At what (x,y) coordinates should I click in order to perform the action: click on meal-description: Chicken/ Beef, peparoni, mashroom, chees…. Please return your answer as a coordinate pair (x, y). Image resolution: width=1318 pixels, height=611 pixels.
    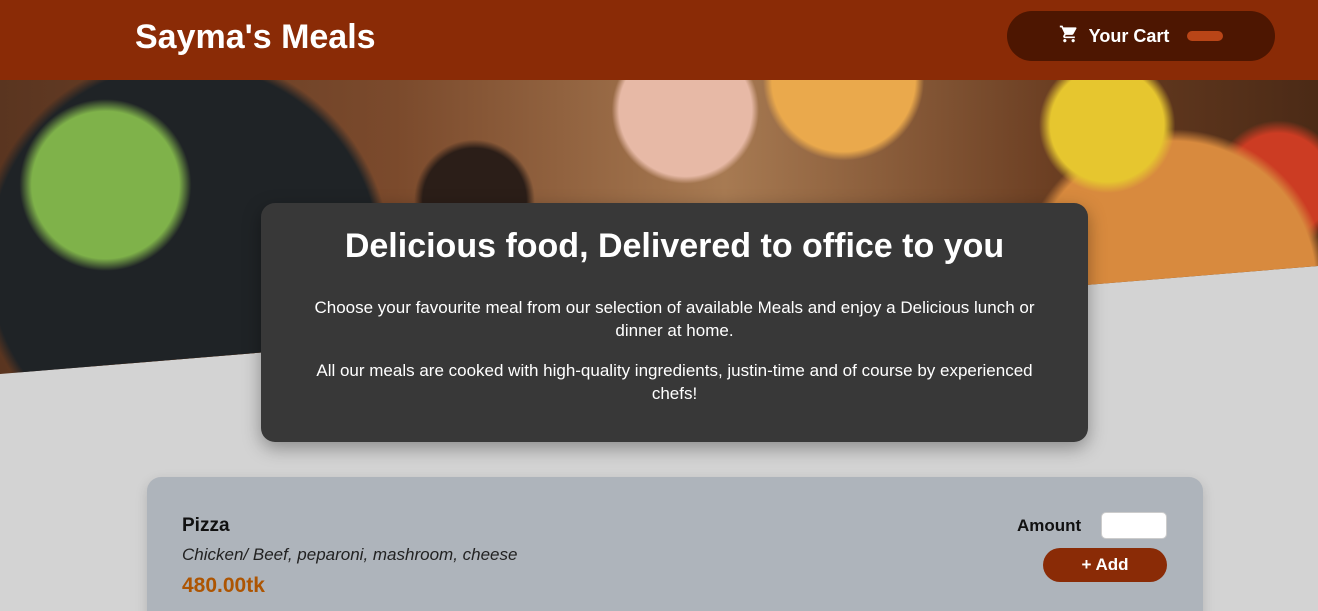
    Looking at the image, I should click on (350, 554).